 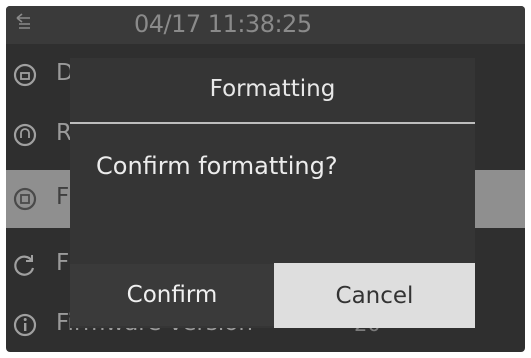 What do you see at coordinates (24, 265) in the screenshot?
I see `refresh-circle-icon` at bounding box center [24, 265].